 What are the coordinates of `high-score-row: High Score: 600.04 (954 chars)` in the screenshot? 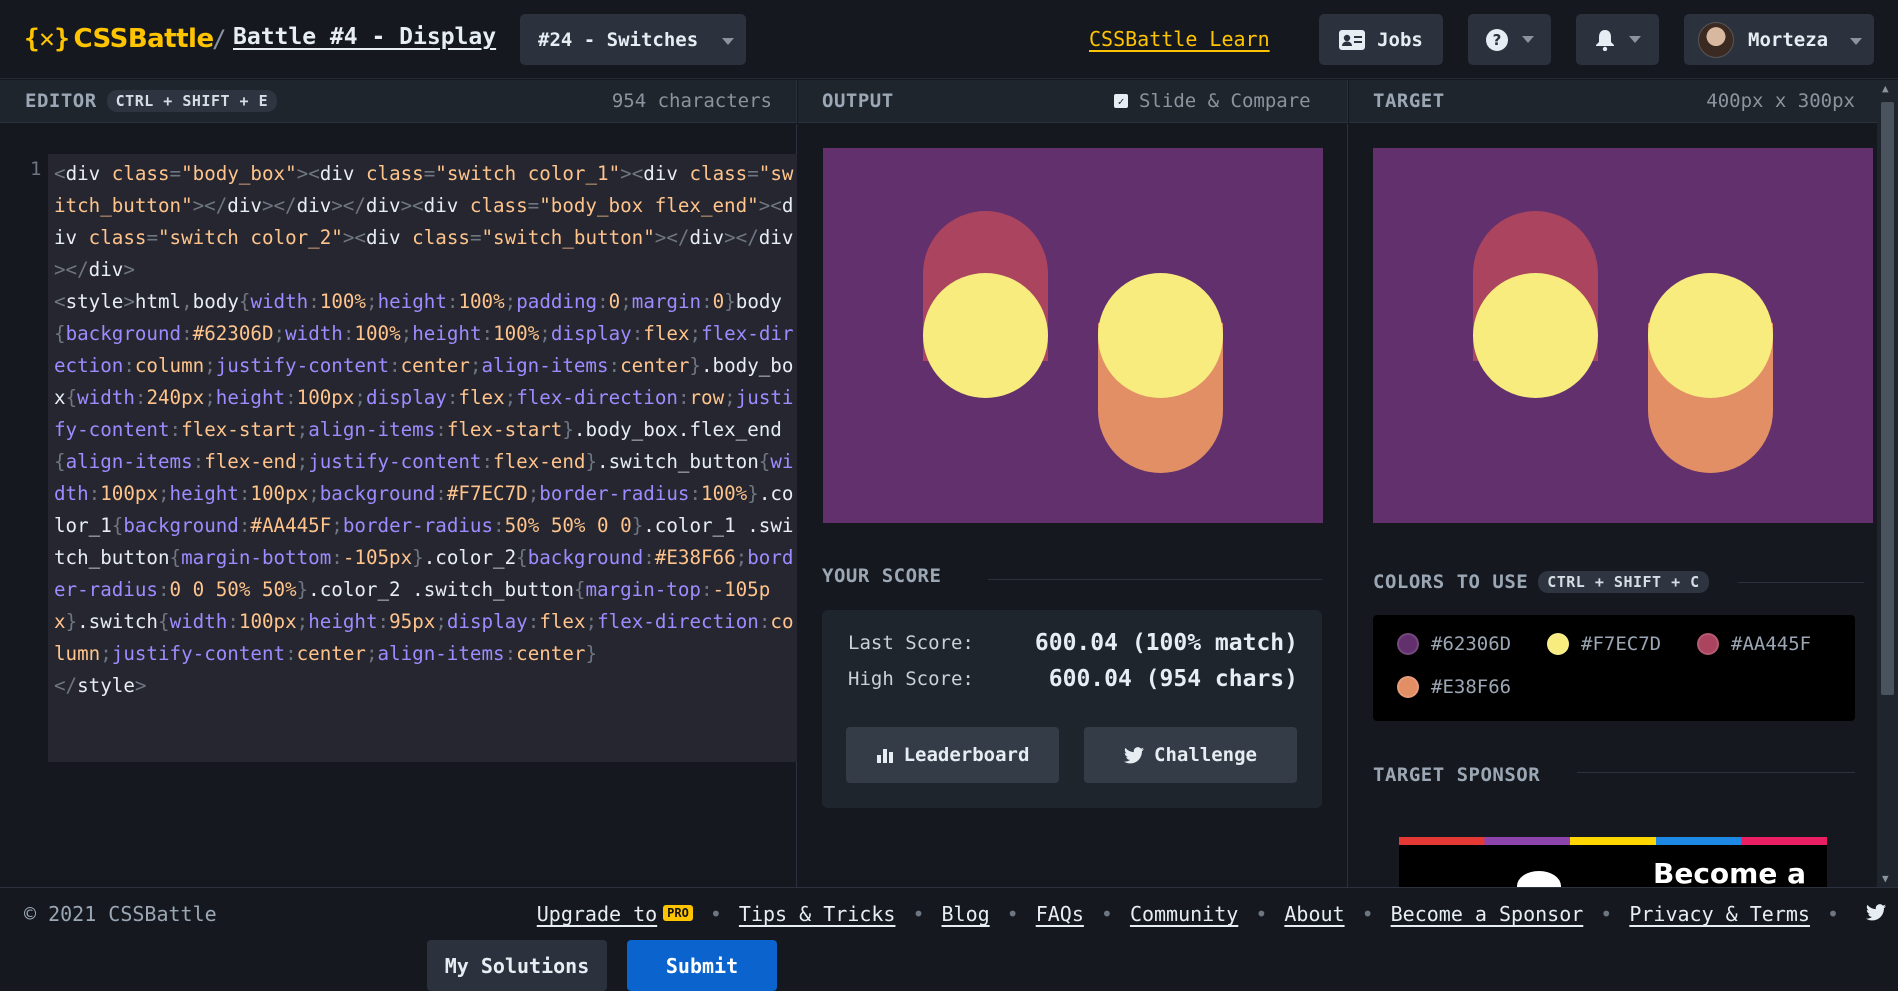 It's located at (1073, 679).